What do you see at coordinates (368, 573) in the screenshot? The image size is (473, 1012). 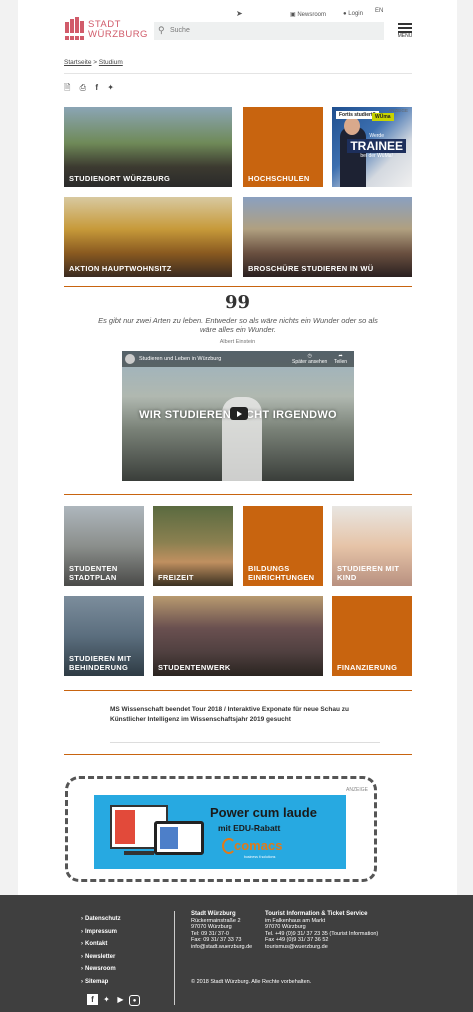 I see `tile-label: STUDIEREN MIT KIND` at bounding box center [368, 573].